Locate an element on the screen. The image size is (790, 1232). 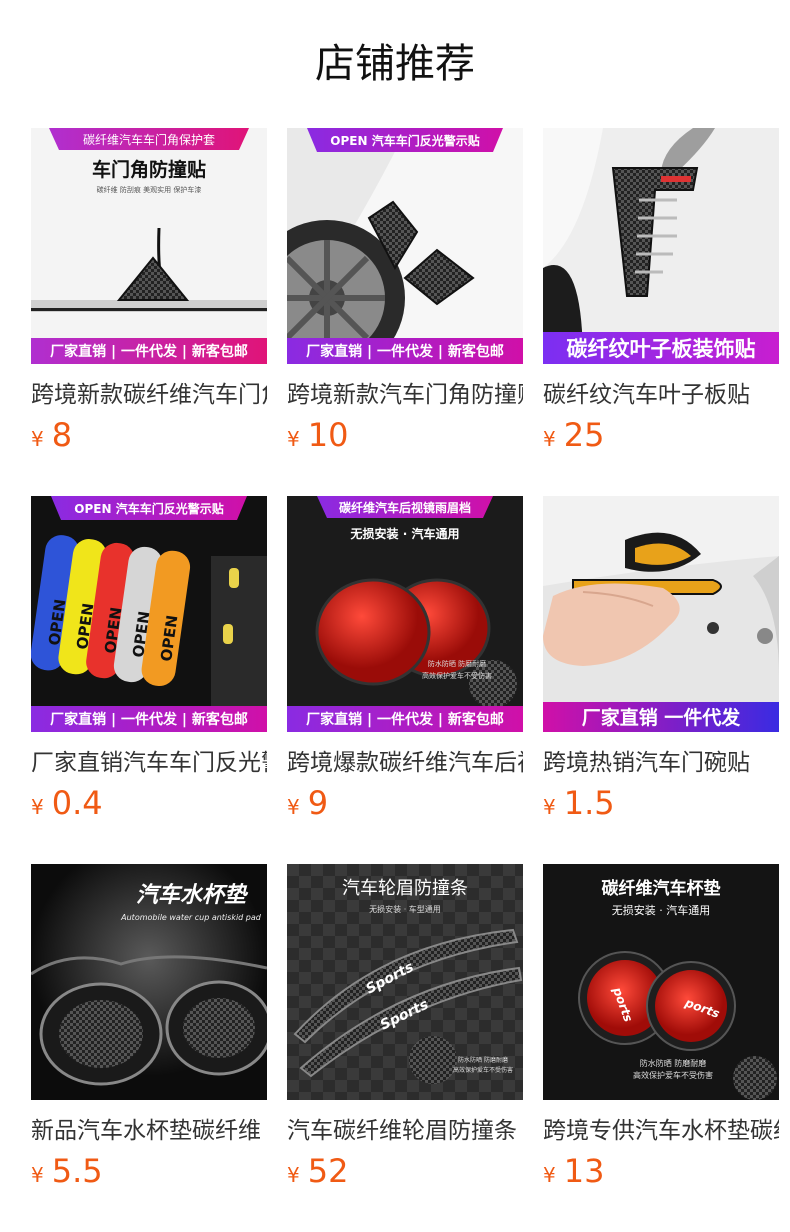
product-name: 跨境专供汽车水杯垫碳纤维 is located at coordinates (661, 1131).